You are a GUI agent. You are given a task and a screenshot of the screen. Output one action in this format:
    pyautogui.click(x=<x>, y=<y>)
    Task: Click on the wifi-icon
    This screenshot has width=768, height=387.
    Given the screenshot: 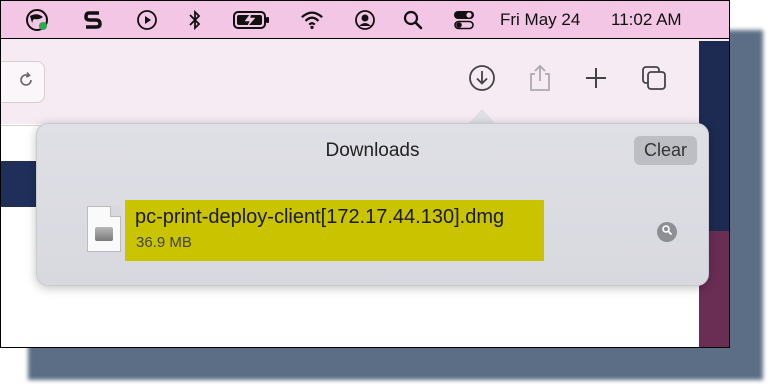 What is the action you would take?
    pyautogui.click(x=312, y=20)
    